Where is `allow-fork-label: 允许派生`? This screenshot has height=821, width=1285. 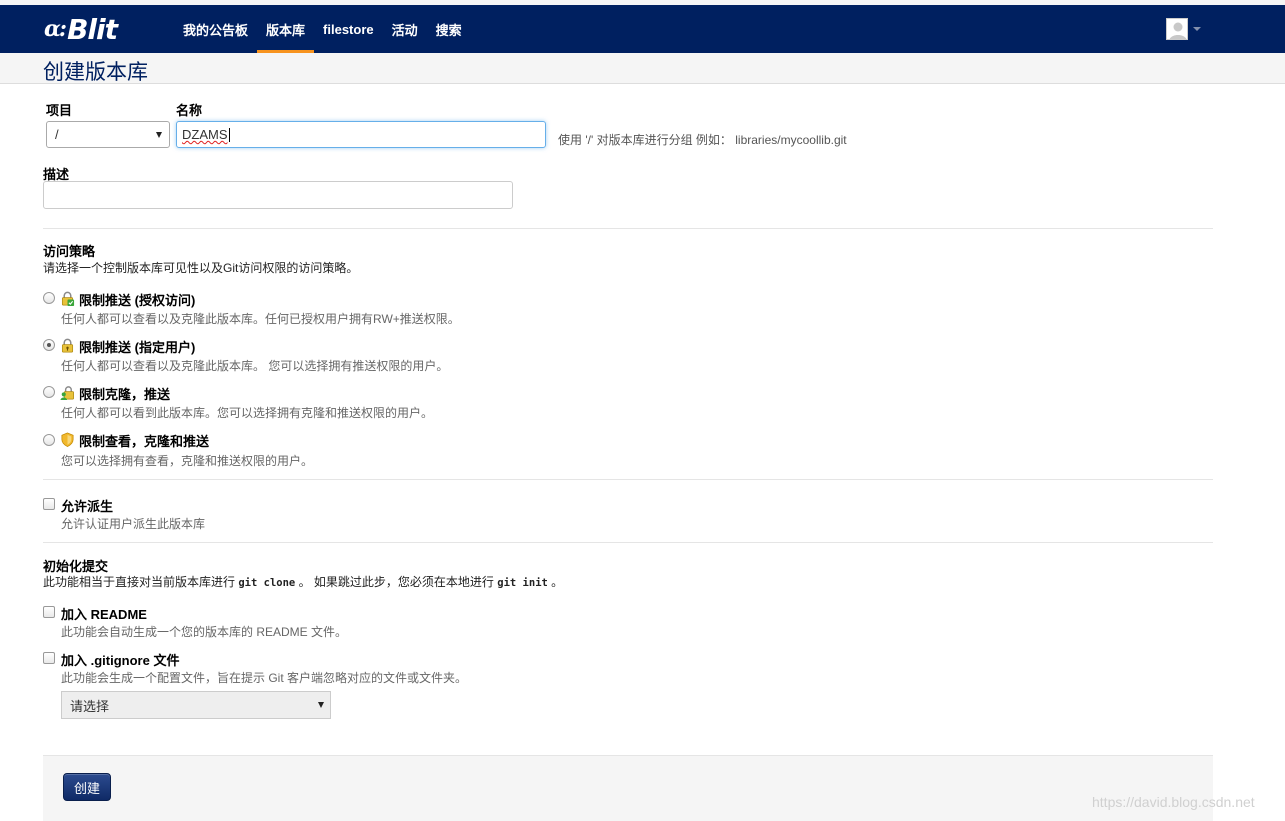
allow-fork-label: 允许派生 is located at coordinates (87, 506).